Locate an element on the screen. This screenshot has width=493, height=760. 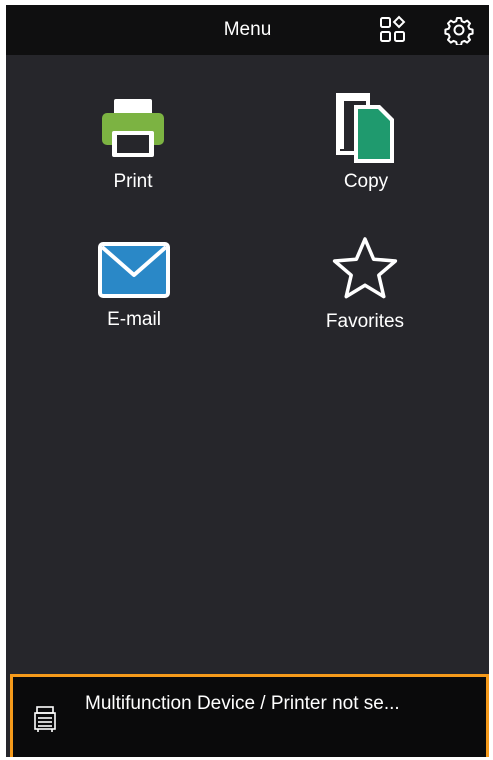
page-title: Menu is located at coordinates (247, 29).